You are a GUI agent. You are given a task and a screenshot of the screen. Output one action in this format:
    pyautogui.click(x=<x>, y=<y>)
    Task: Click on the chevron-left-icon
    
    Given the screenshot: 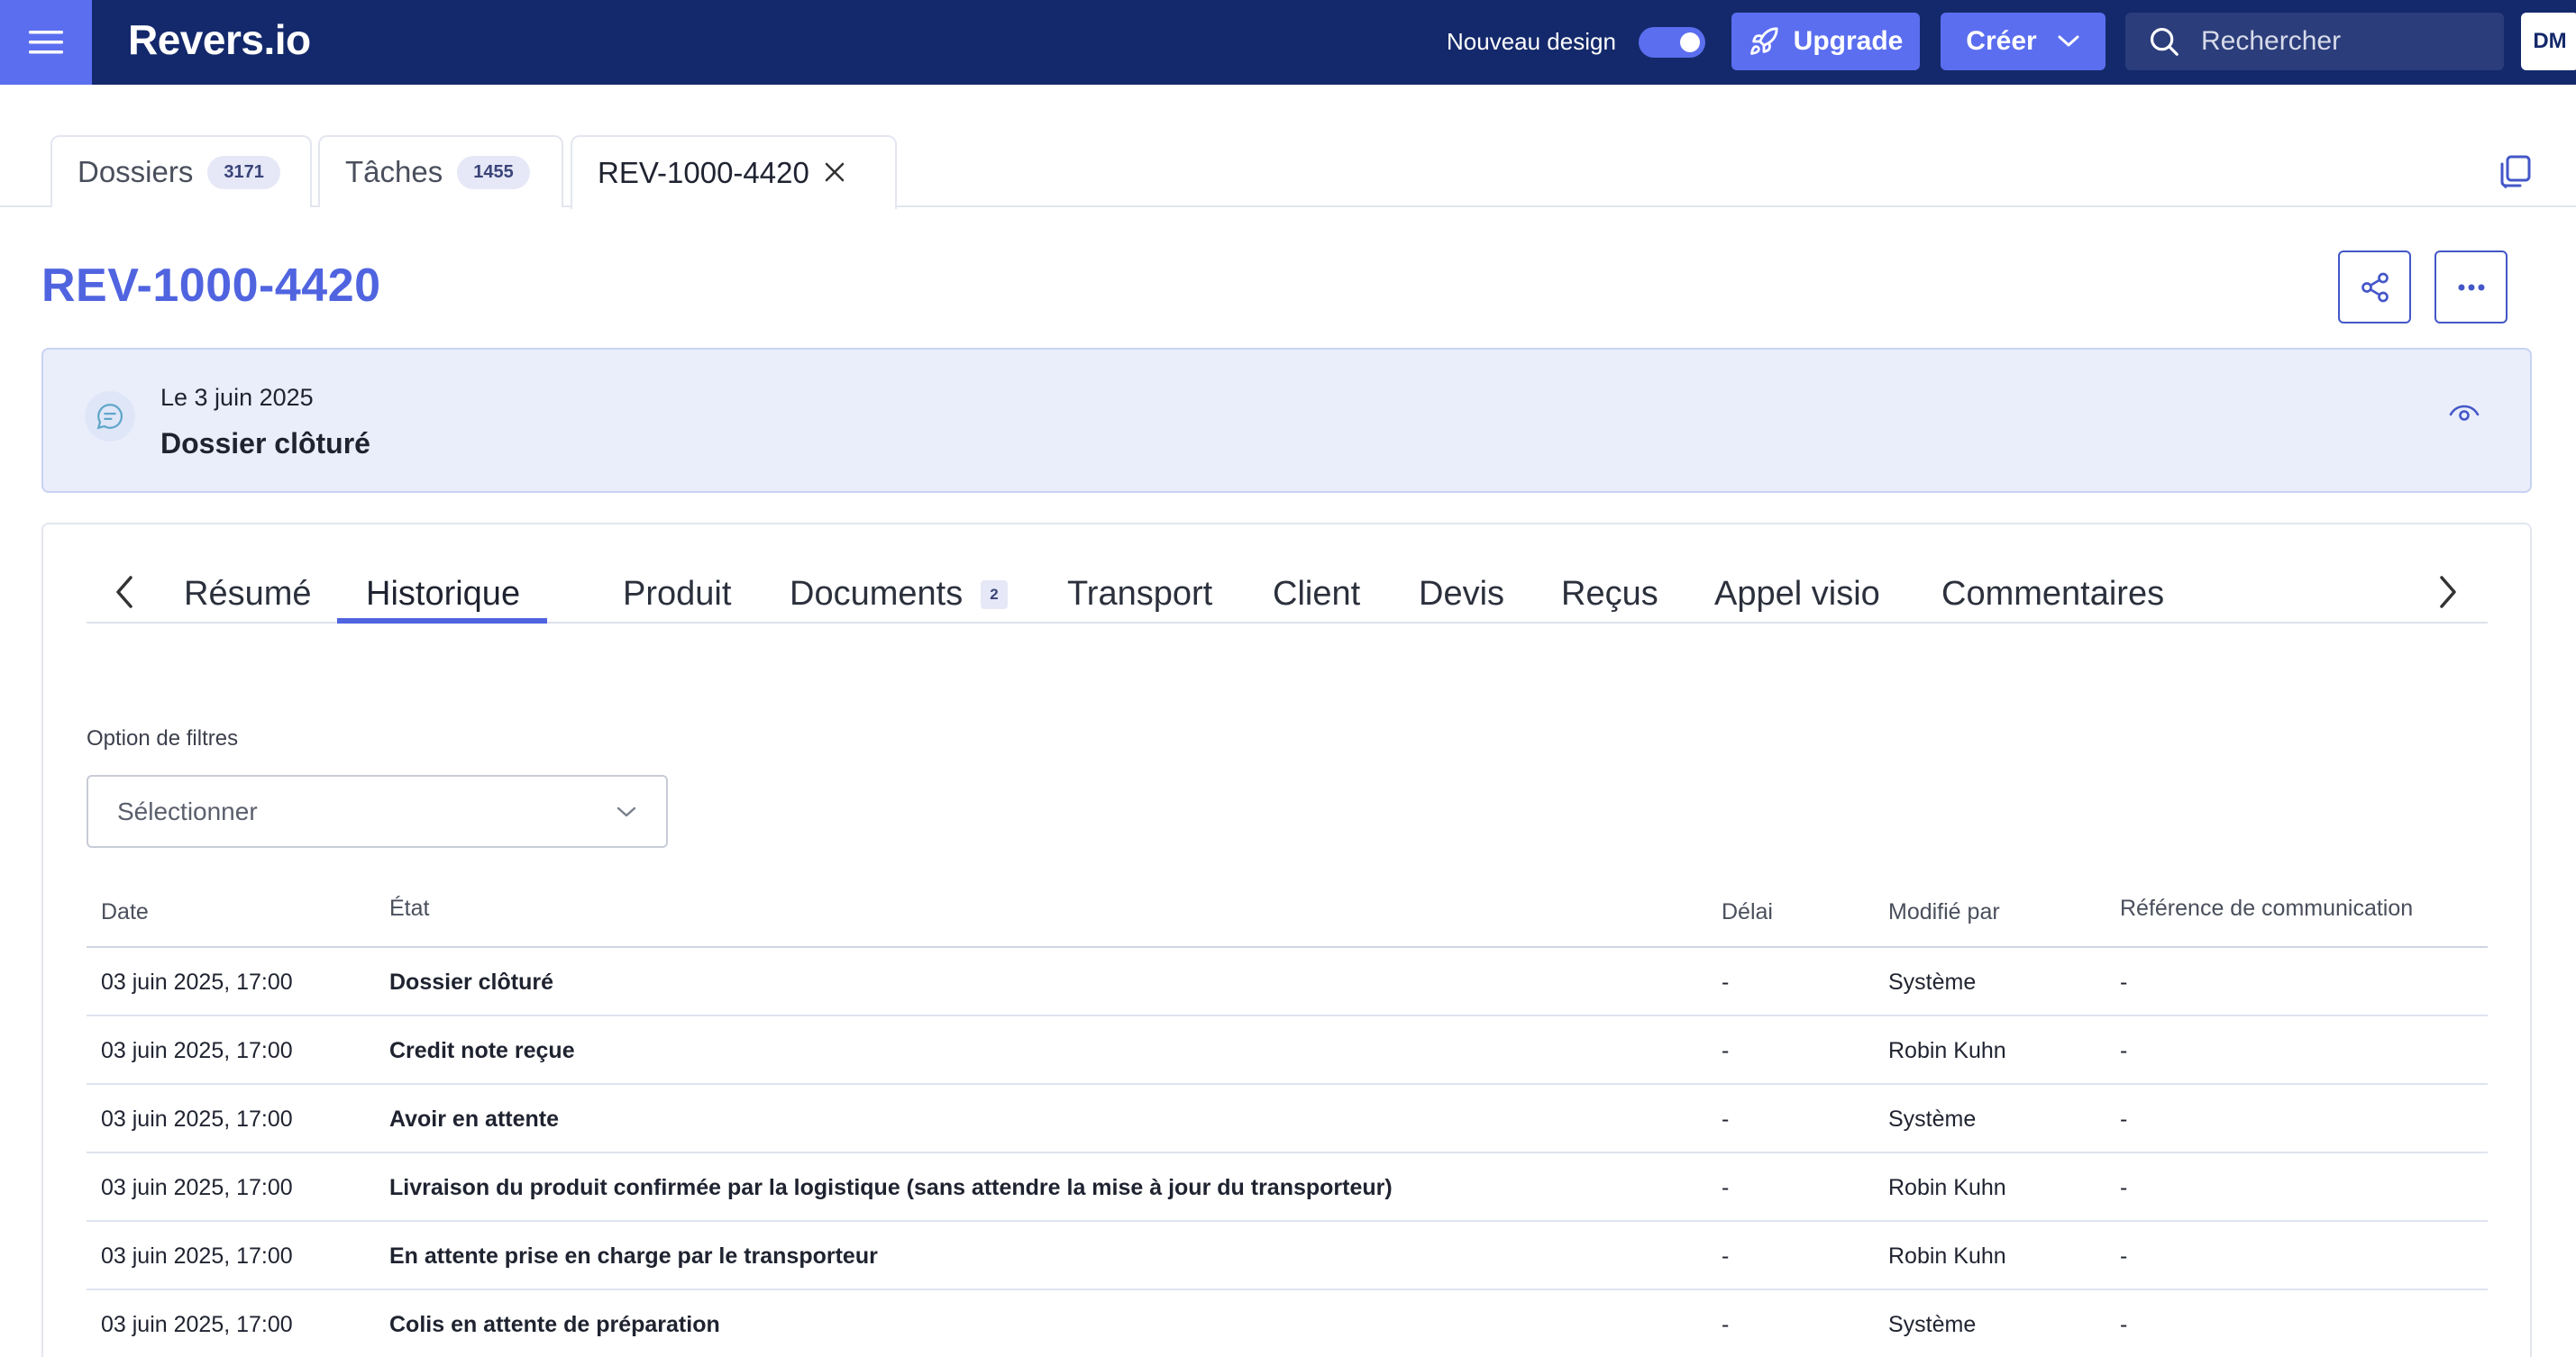 What is the action you would take?
    pyautogui.click(x=124, y=592)
    